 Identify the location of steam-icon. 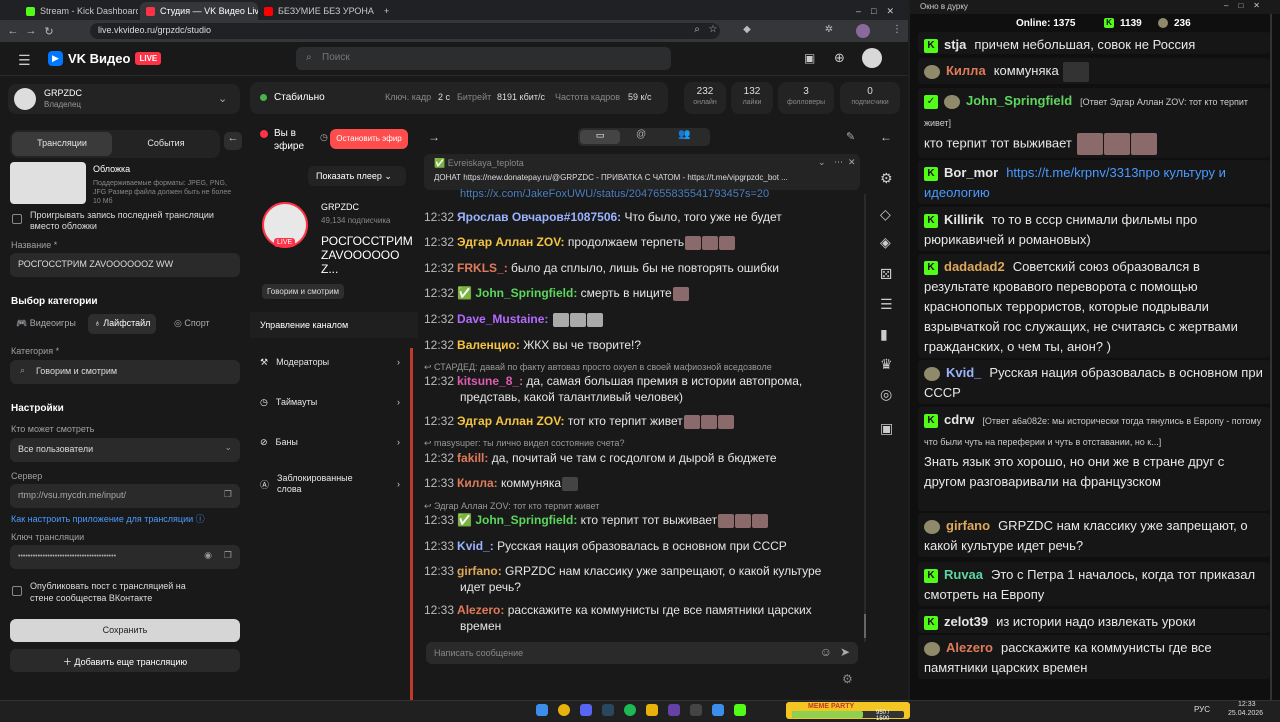
(608, 710).